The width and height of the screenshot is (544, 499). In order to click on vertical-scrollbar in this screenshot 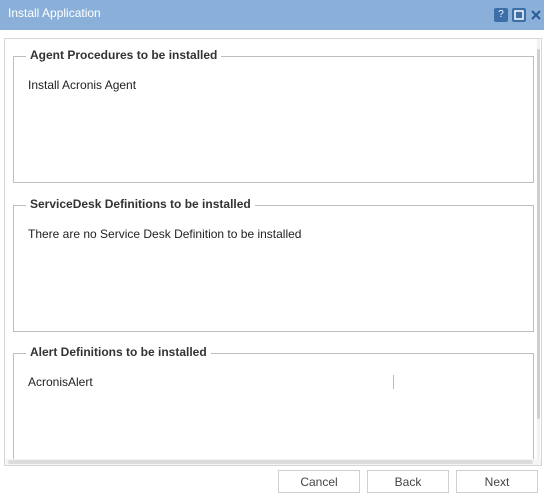, I will do `click(538, 252)`.